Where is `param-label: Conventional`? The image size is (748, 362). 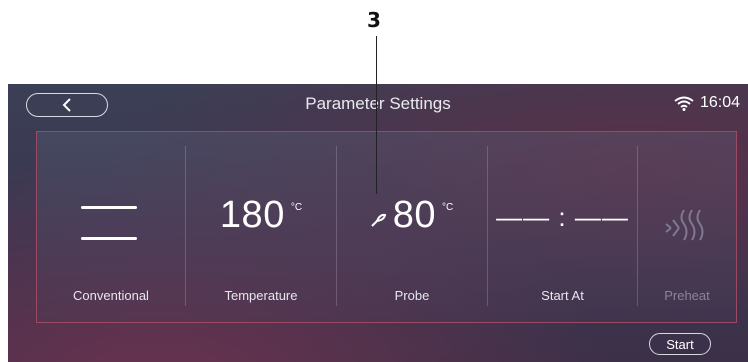
param-label: Conventional is located at coordinates (111, 295).